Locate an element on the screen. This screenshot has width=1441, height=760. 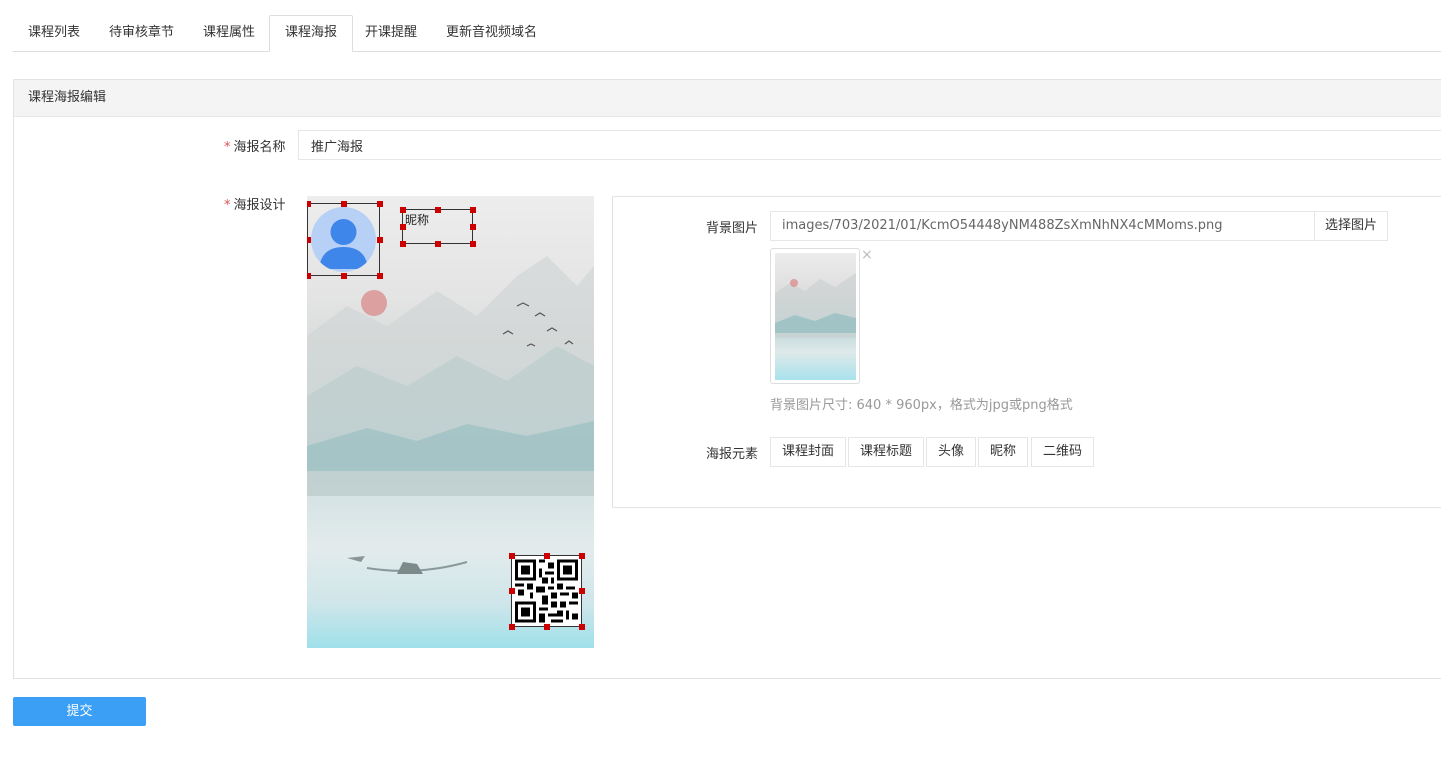
add-course-title-button: 课程标题 is located at coordinates (886, 452).